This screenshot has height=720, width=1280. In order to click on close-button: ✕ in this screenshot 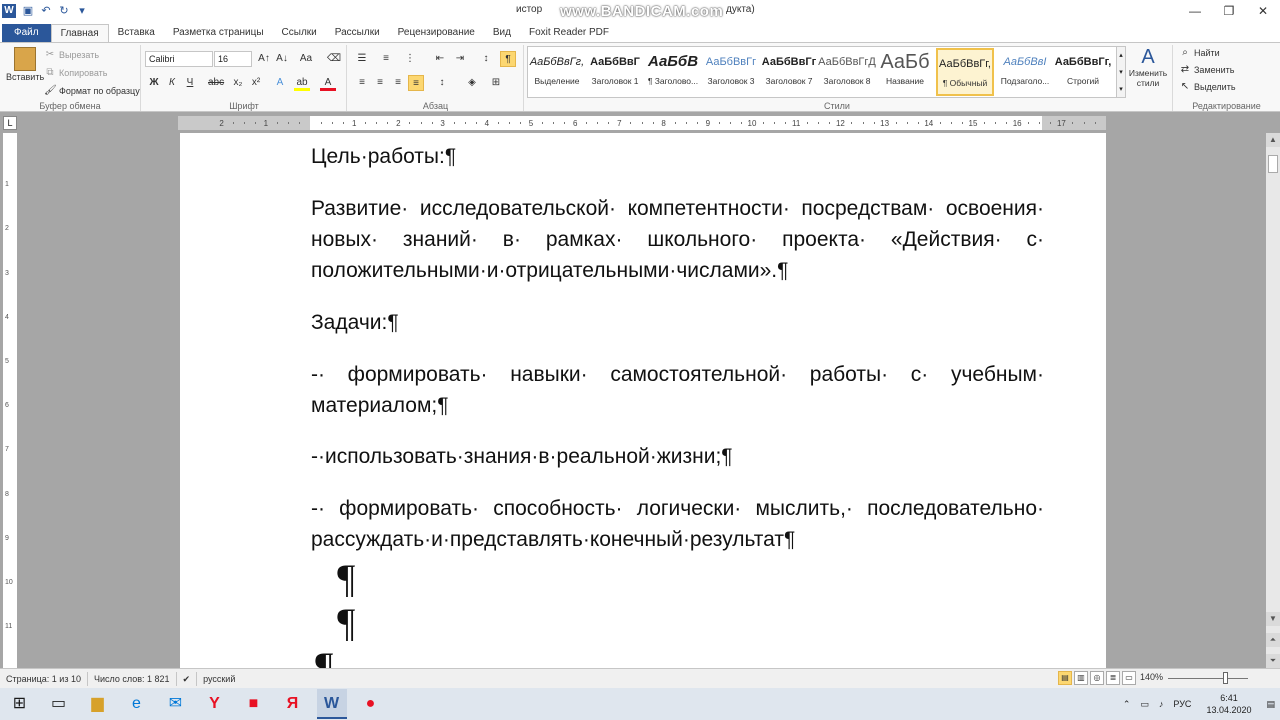, I will do `click(1263, 11)`.